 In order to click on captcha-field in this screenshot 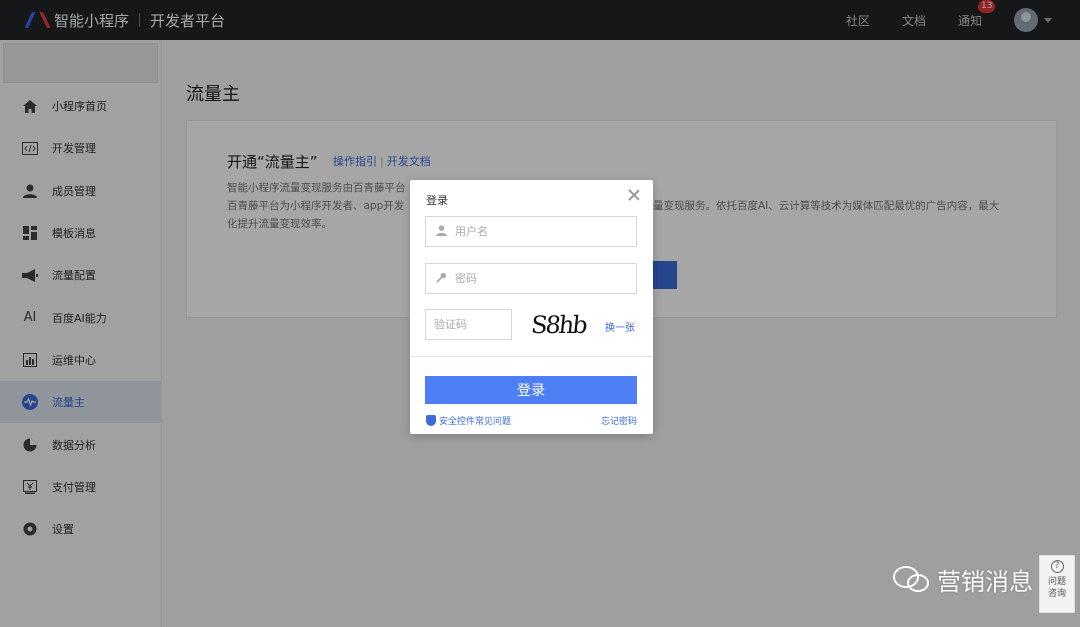, I will do `click(468, 324)`.